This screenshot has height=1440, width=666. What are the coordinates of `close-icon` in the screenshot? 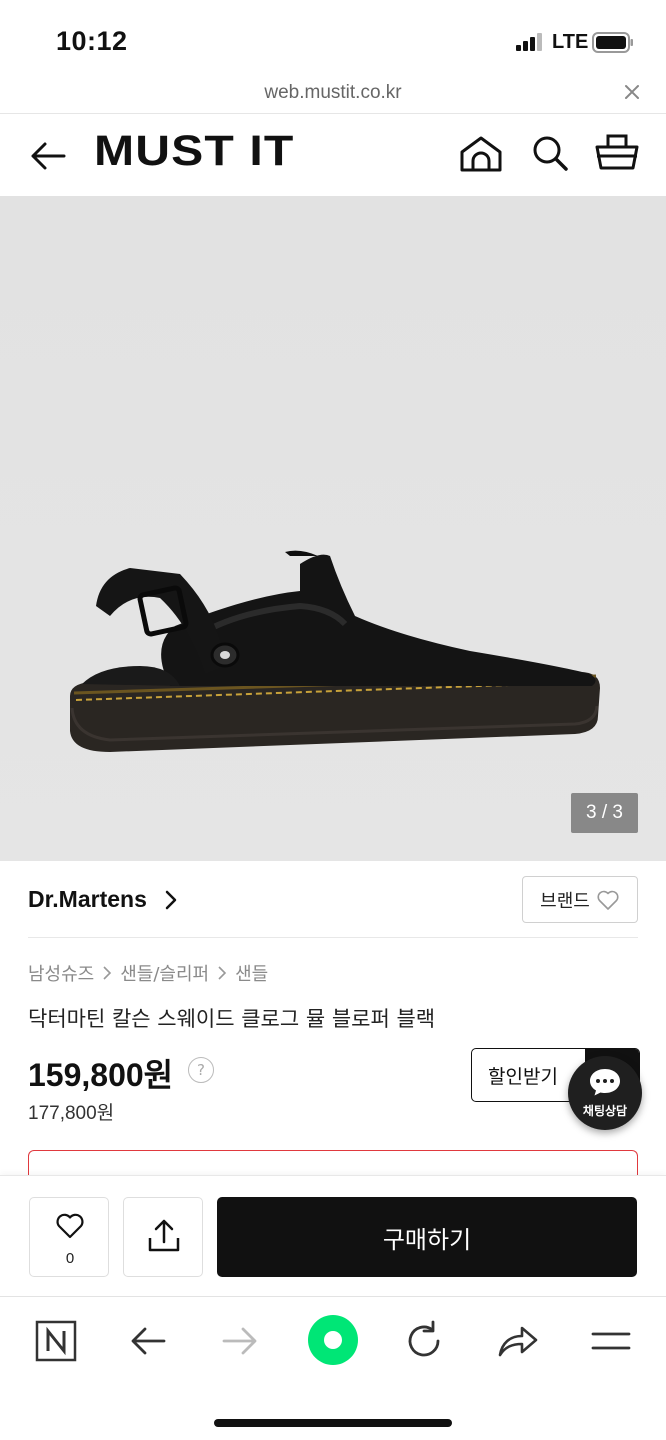 It's located at (632, 92).